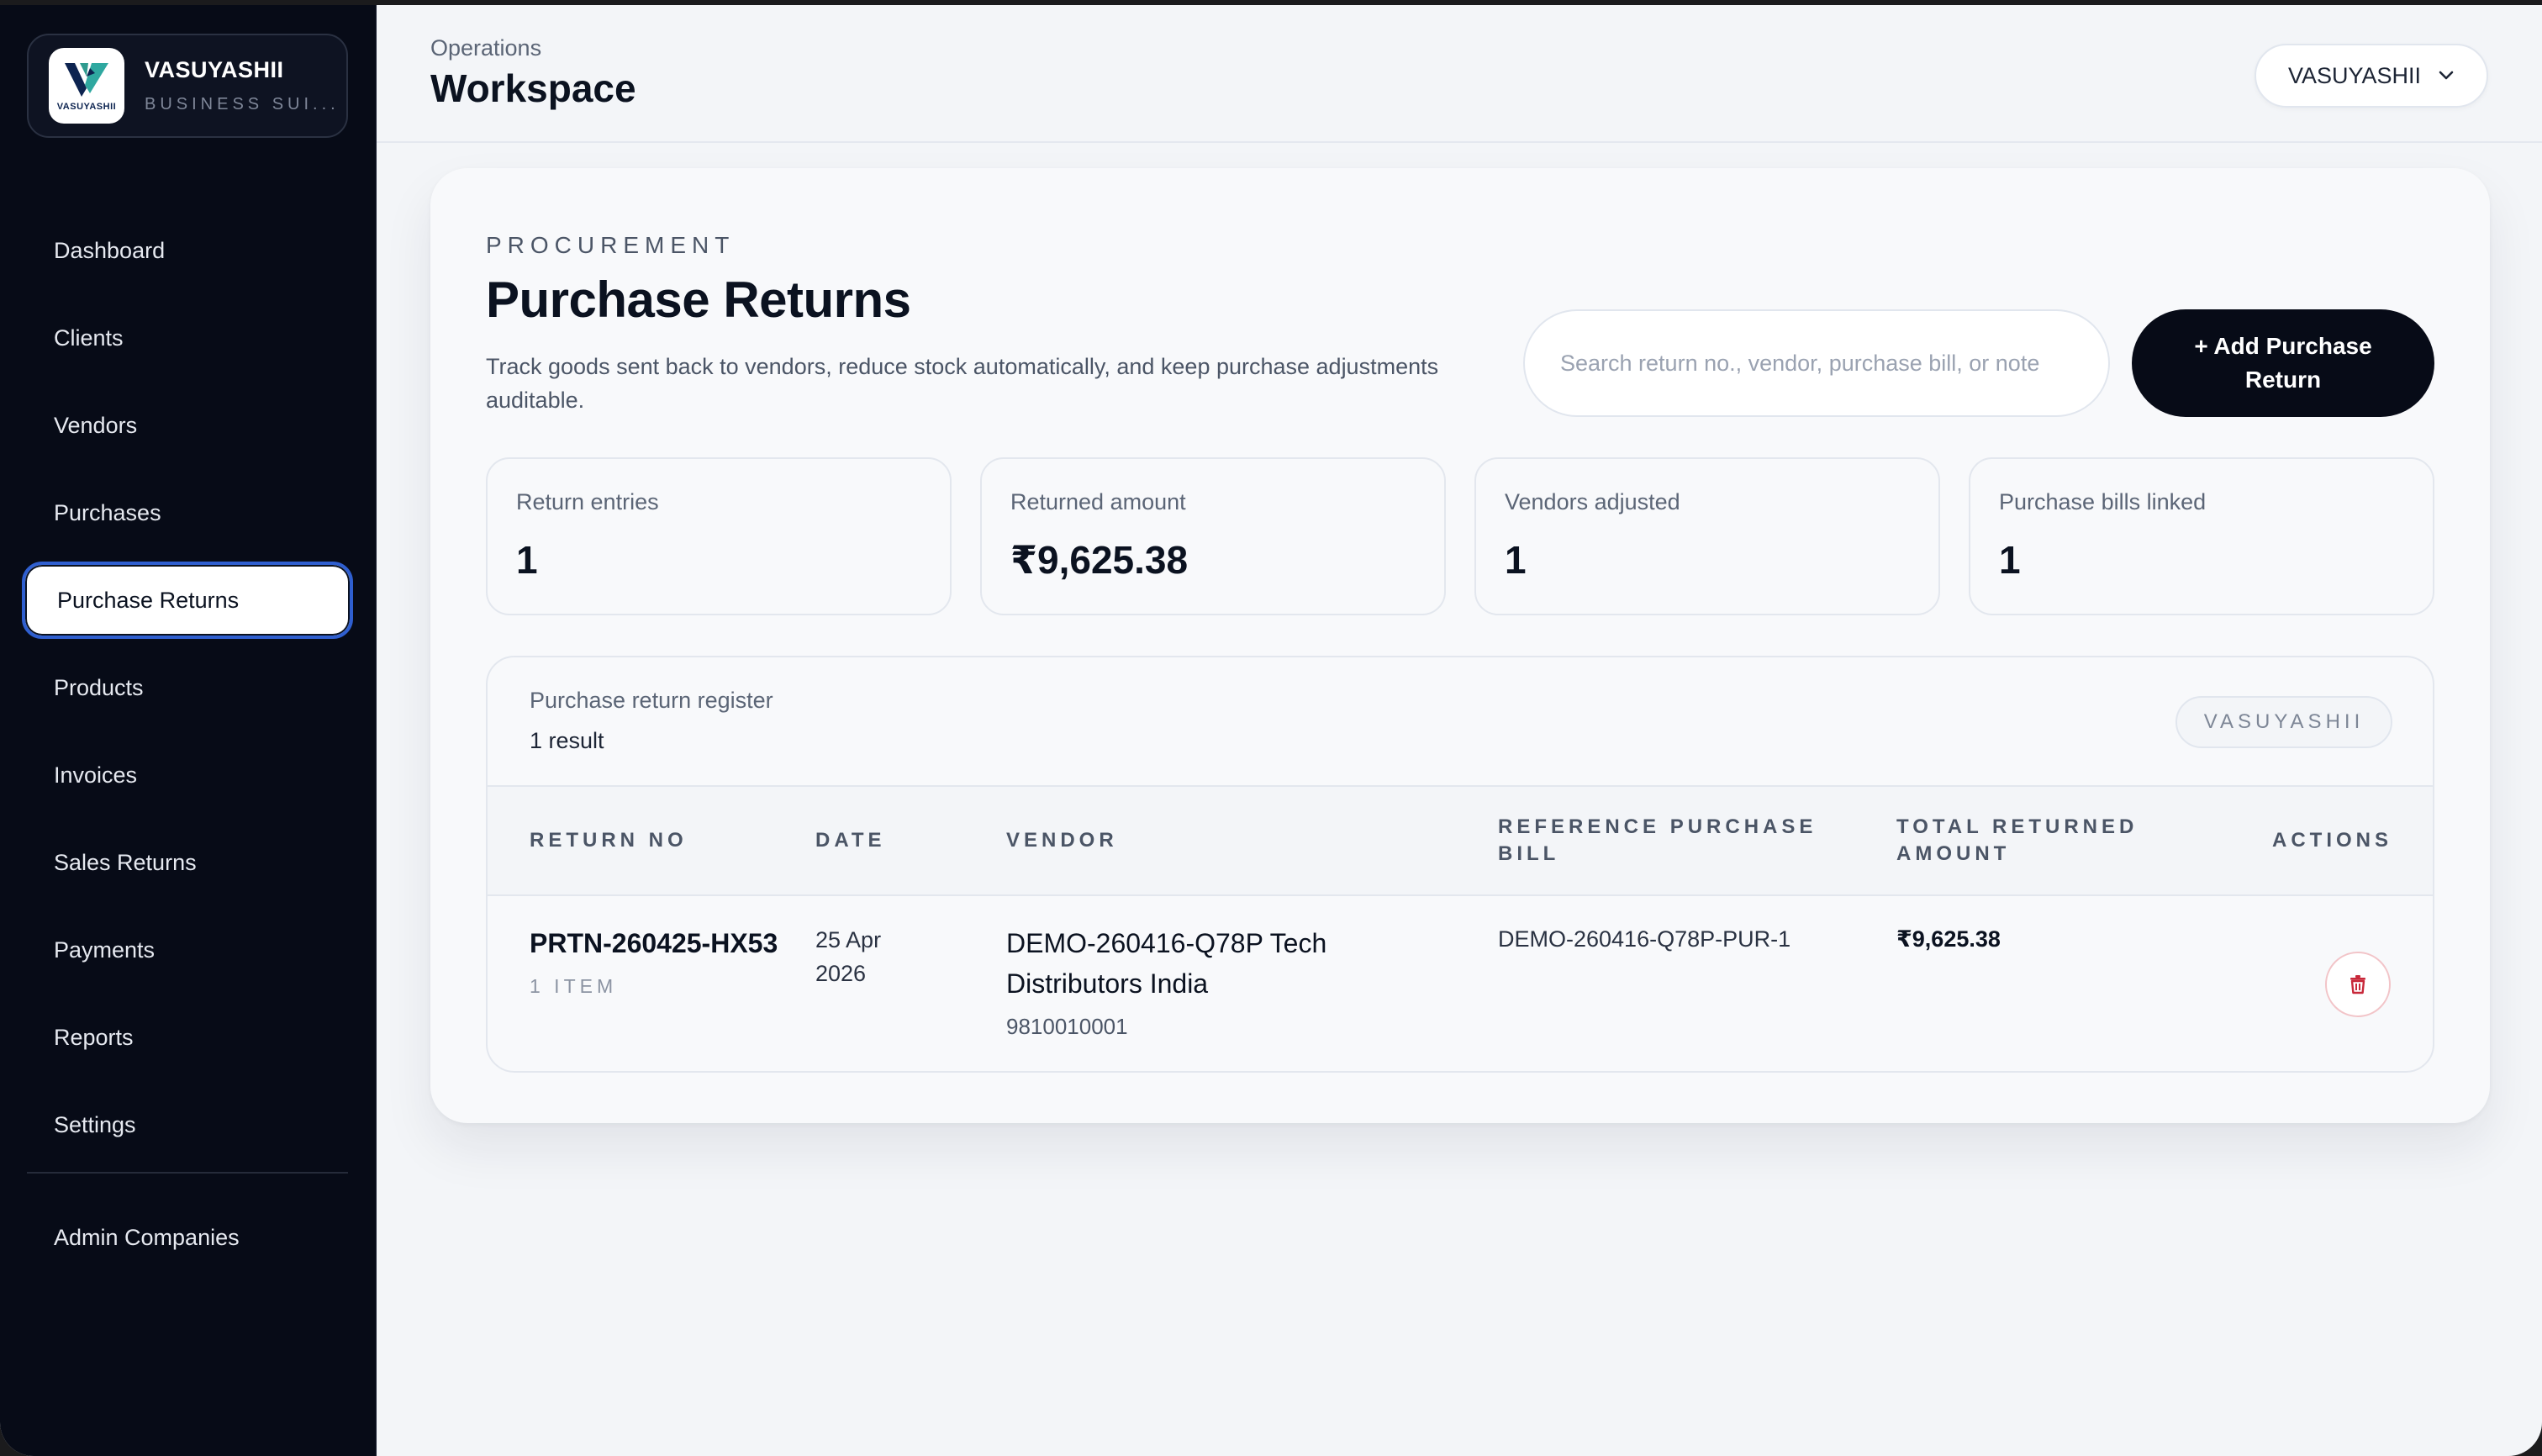 This screenshot has width=2542, height=1456. What do you see at coordinates (567, 740) in the screenshot?
I see `register-result-count: 1 result` at bounding box center [567, 740].